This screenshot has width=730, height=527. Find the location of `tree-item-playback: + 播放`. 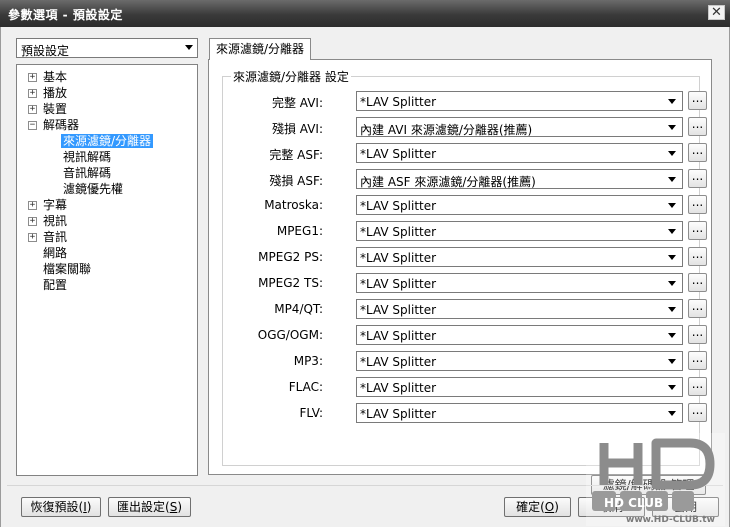

tree-item-playback: + 播放 is located at coordinates (47, 93).